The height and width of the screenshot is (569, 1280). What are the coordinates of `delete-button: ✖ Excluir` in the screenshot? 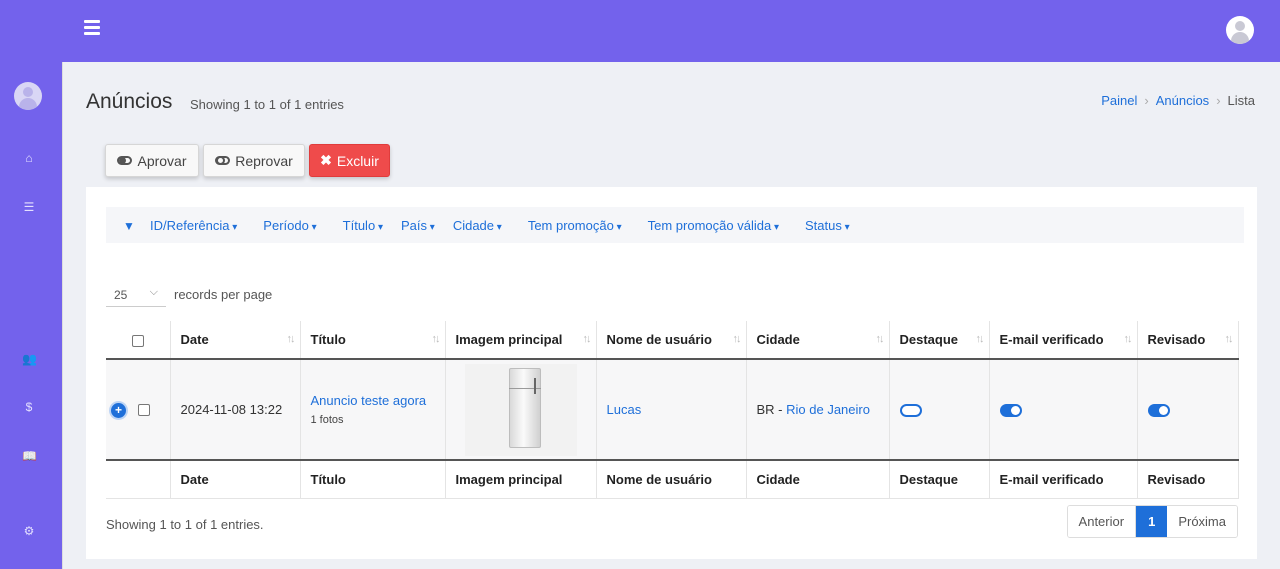 It's located at (349, 160).